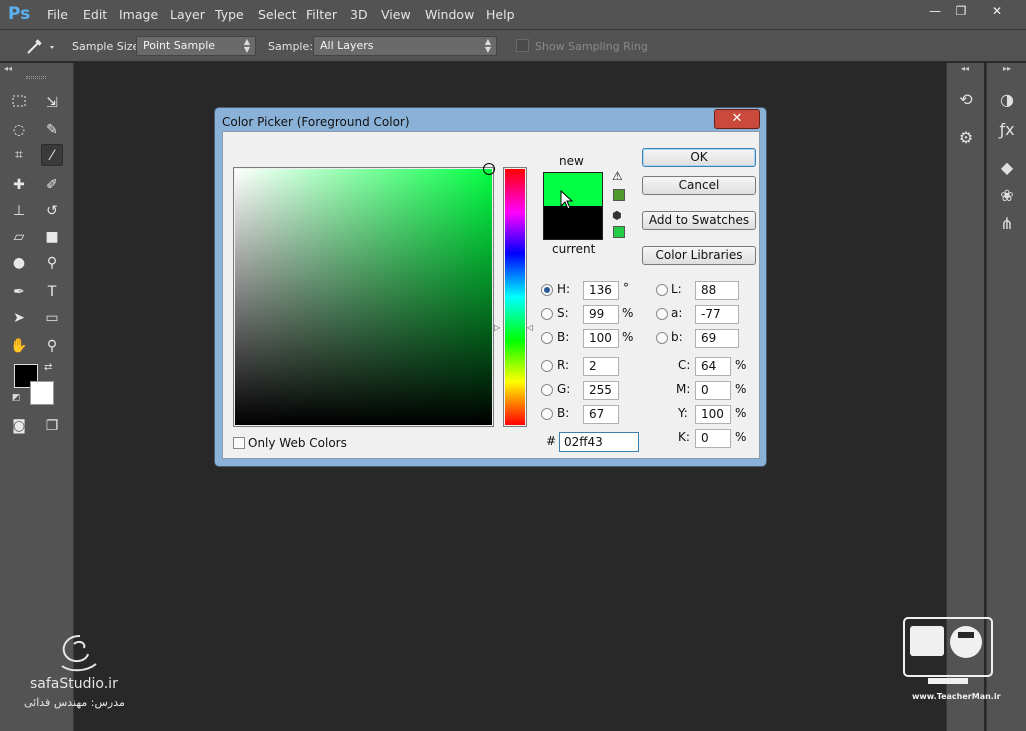  What do you see at coordinates (497, 327) in the screenshot?
I see `hue-slider-left-arrow-icon: ▷` at bounding box center [497, 327].